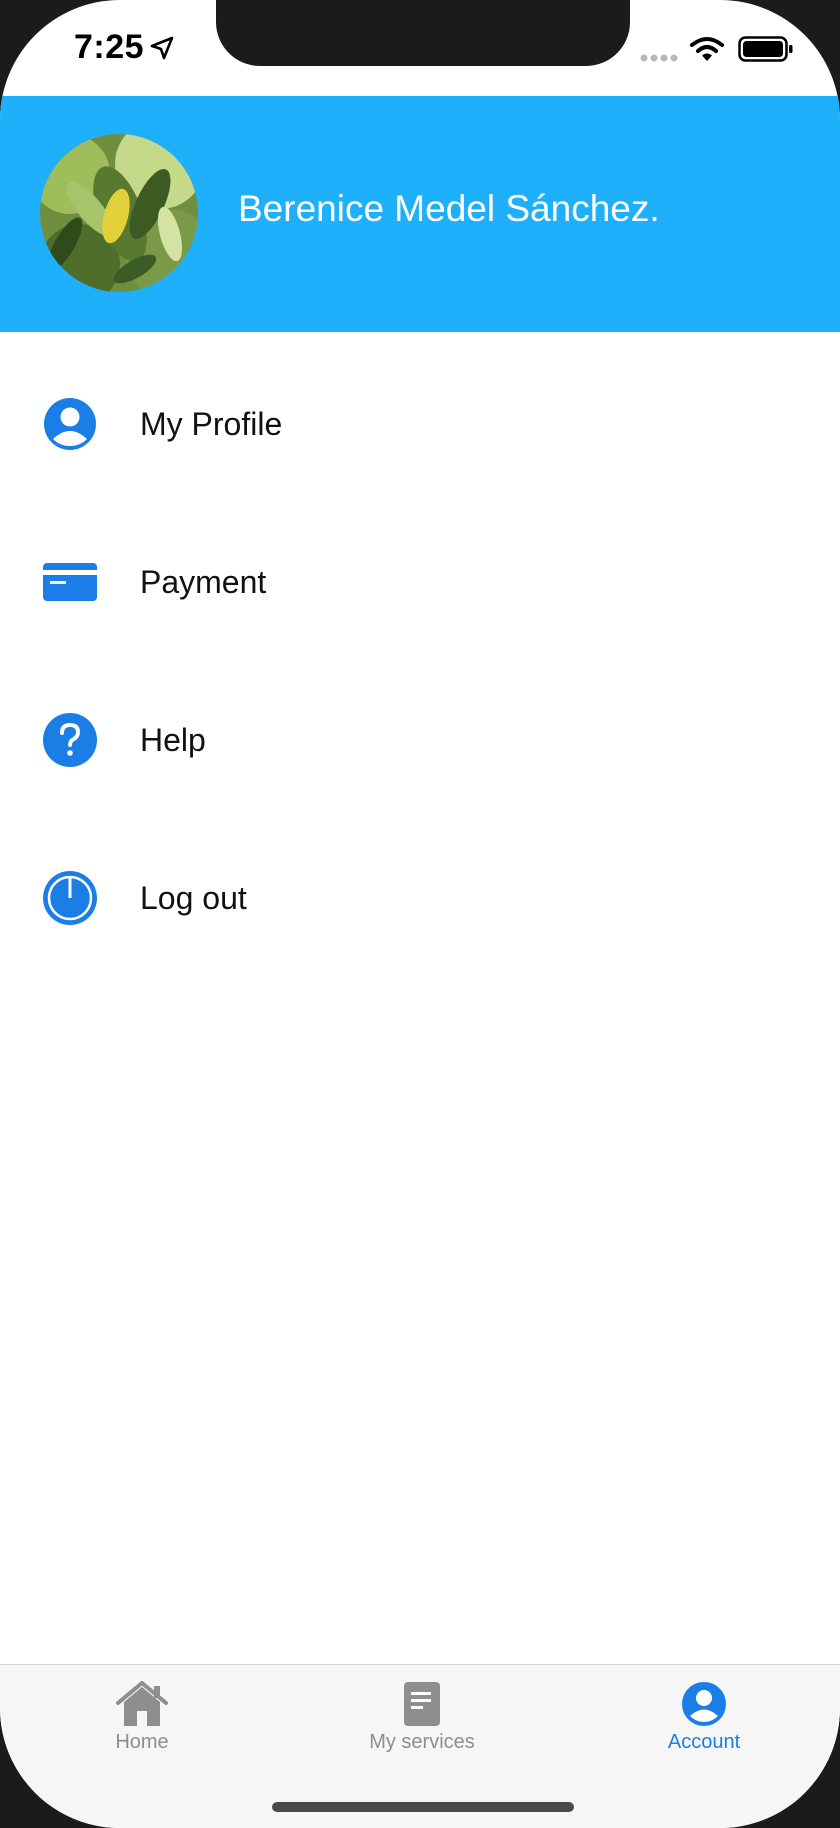 This screenshot has height=1828, width=840. I want to click on profile-icon, so click(70, 424).